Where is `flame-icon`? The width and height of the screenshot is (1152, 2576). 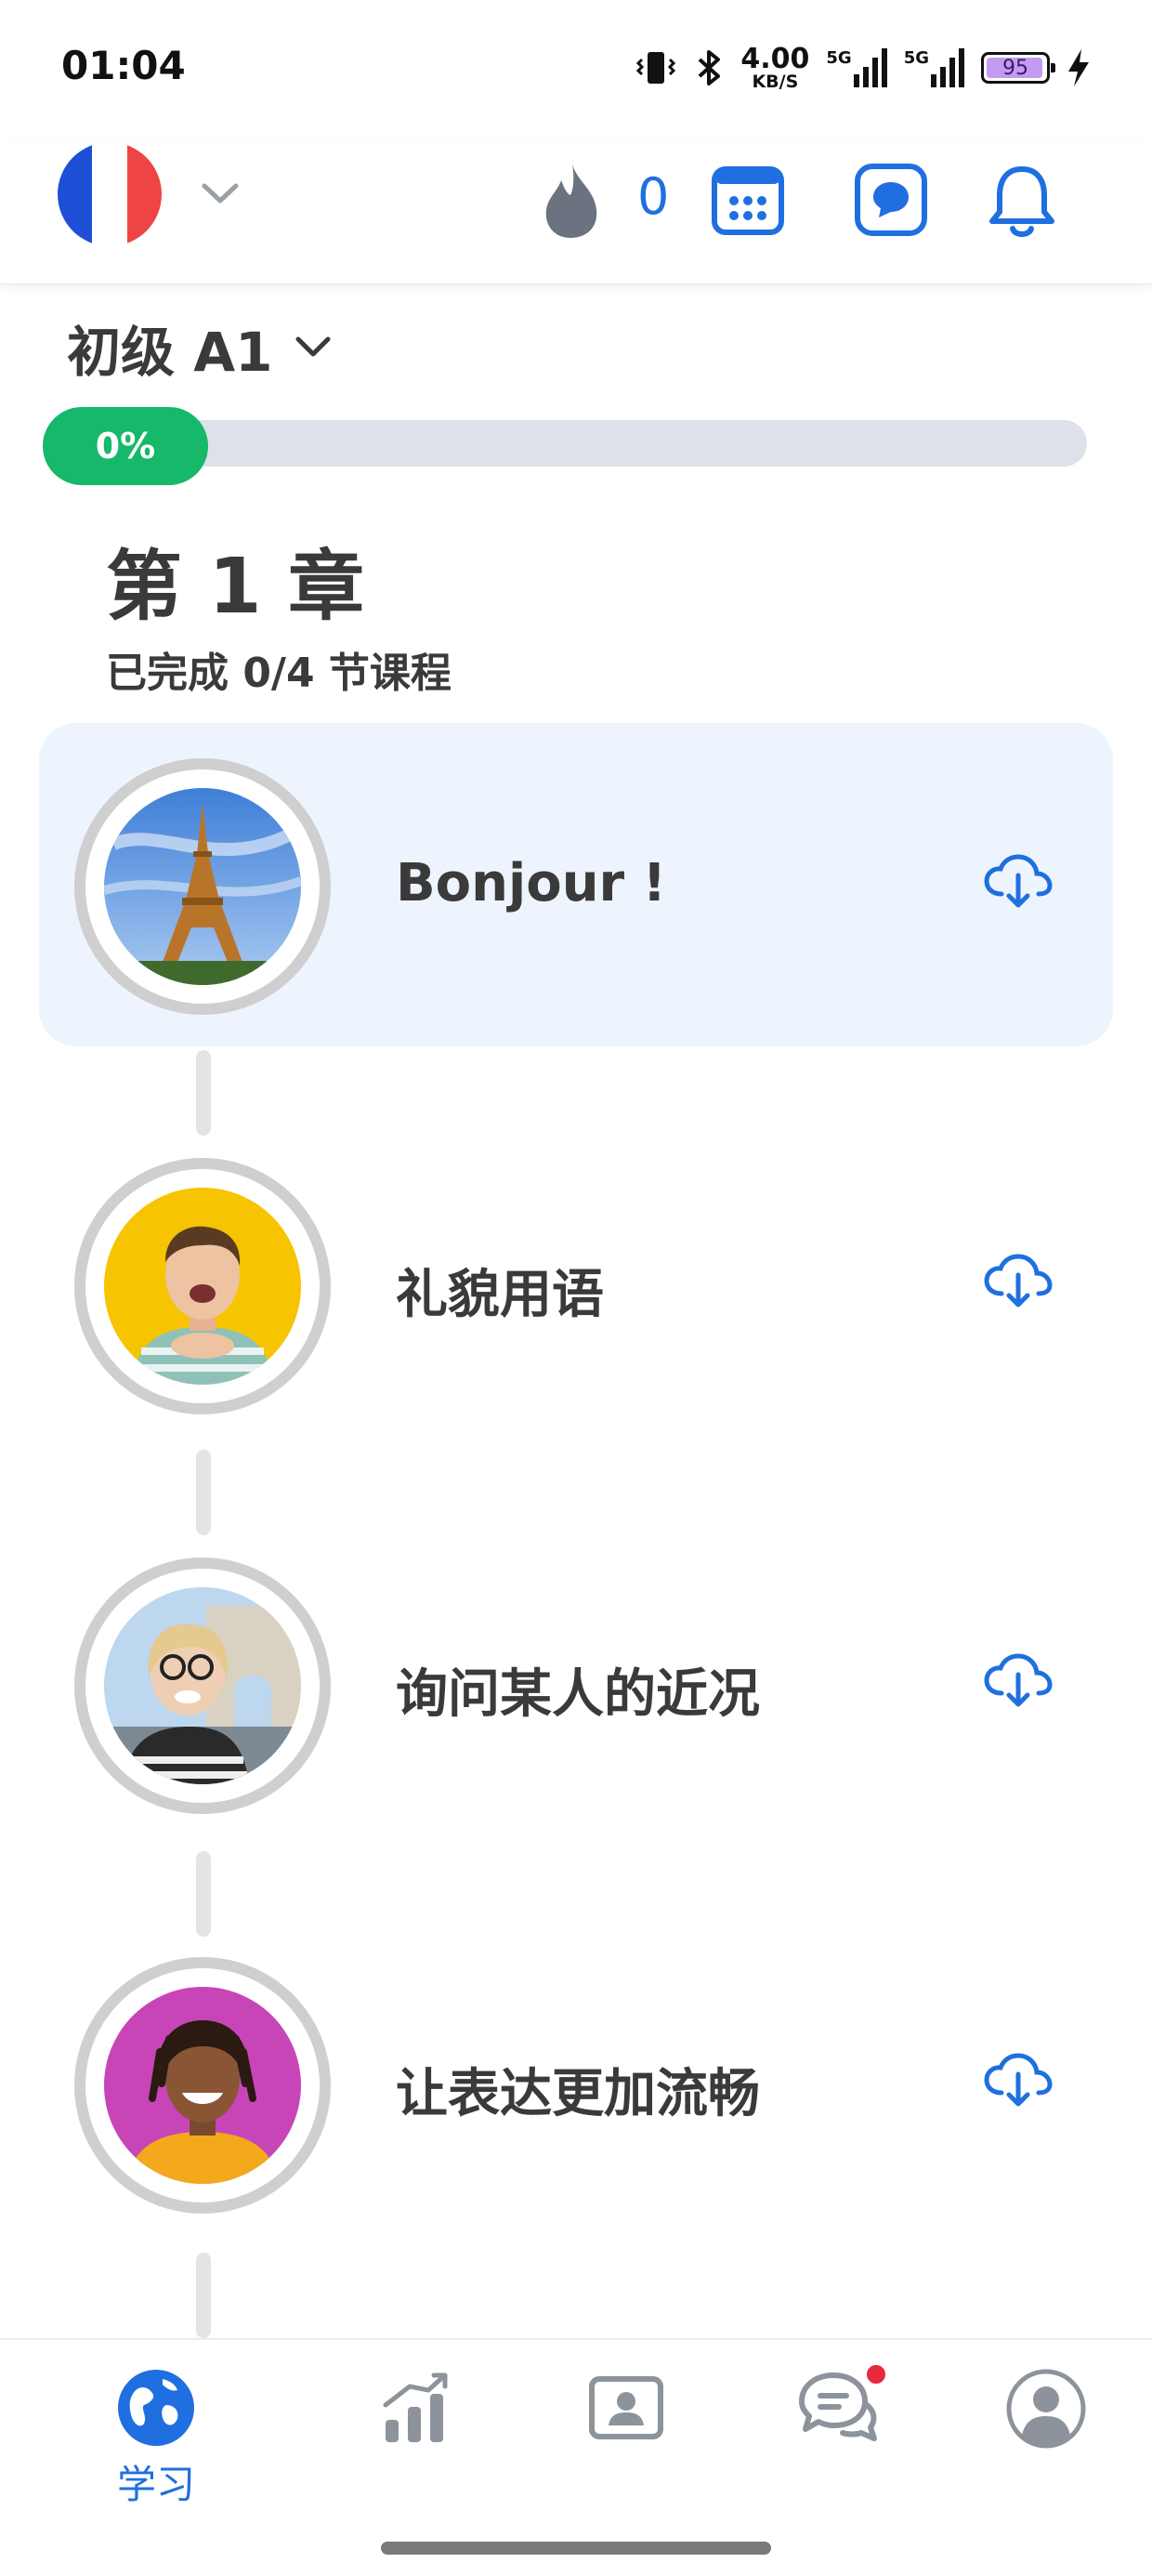
flame-icon is located at coordinates (571, 200).